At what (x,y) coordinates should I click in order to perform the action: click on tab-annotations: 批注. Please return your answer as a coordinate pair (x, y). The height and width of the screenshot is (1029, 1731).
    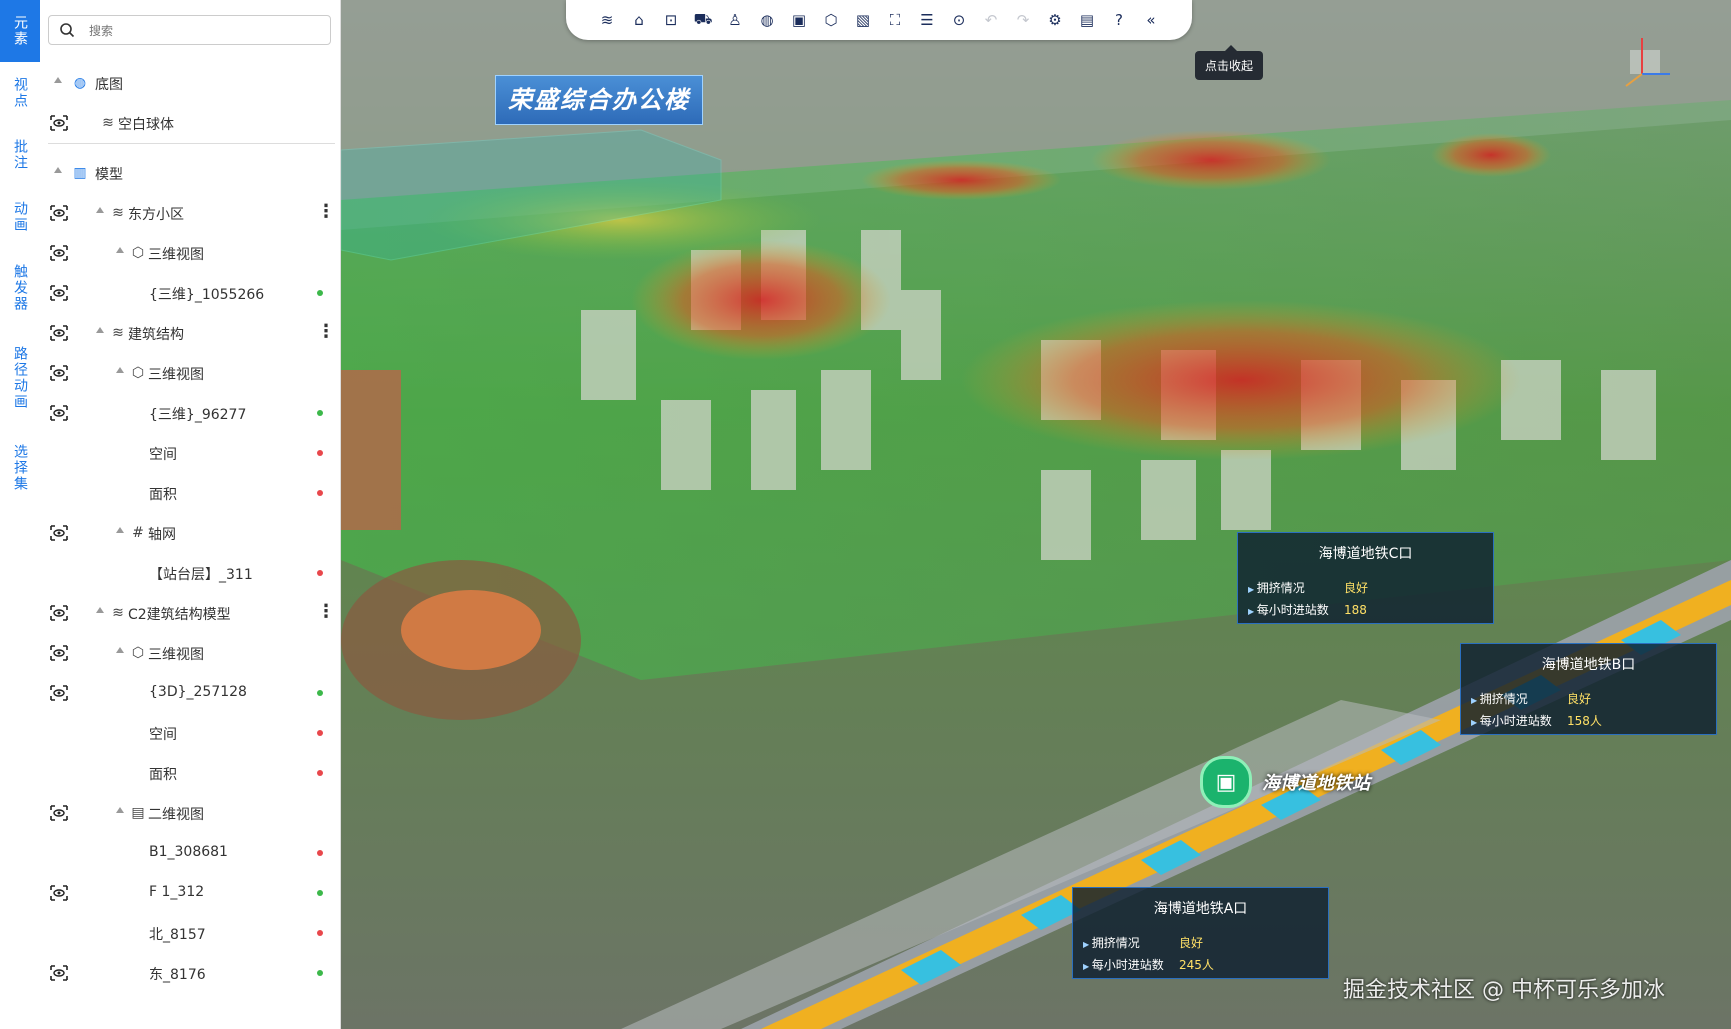
    Looking at the image, I should click on (20, 155).